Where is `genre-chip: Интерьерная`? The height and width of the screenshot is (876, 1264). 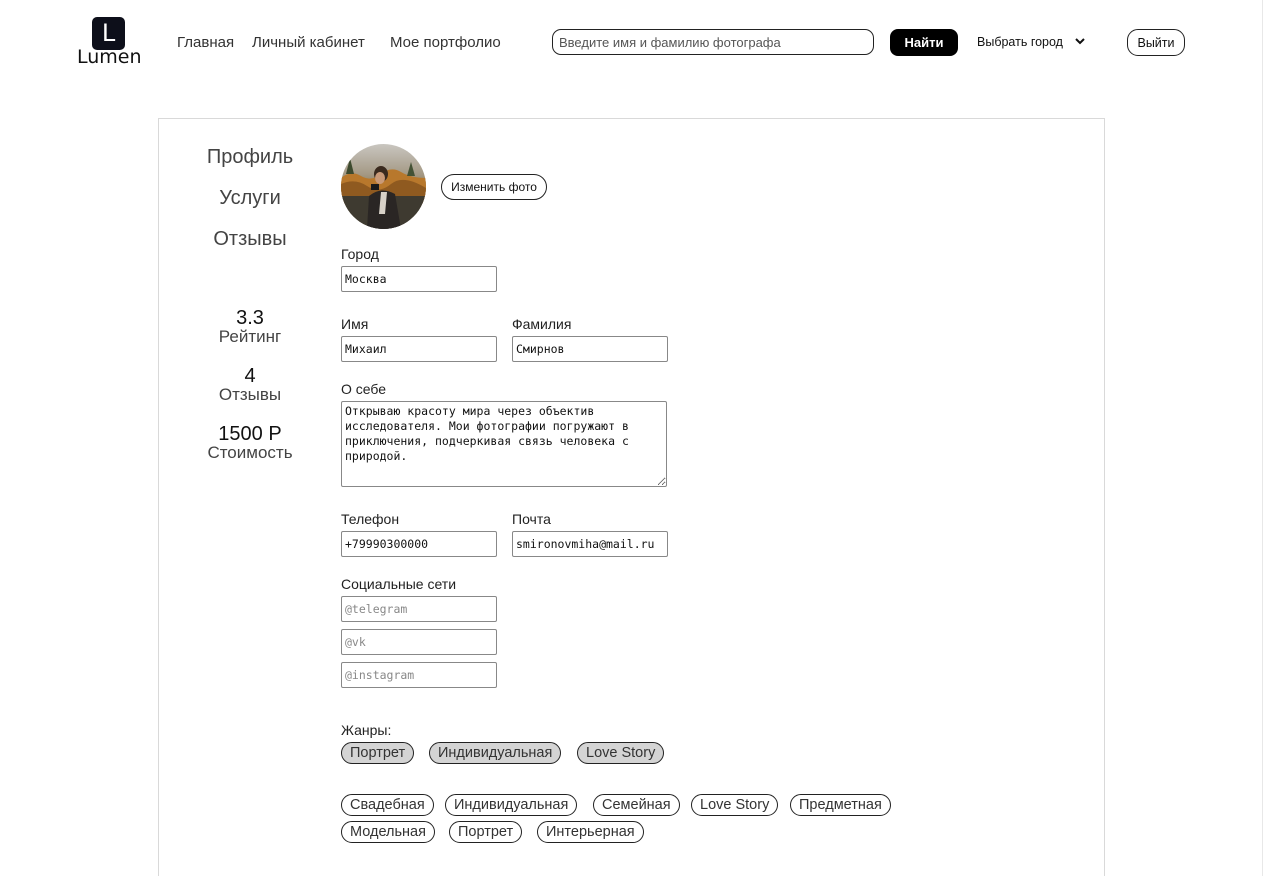
genre-chip: Интерьерная is located at coordinates (590, 832).